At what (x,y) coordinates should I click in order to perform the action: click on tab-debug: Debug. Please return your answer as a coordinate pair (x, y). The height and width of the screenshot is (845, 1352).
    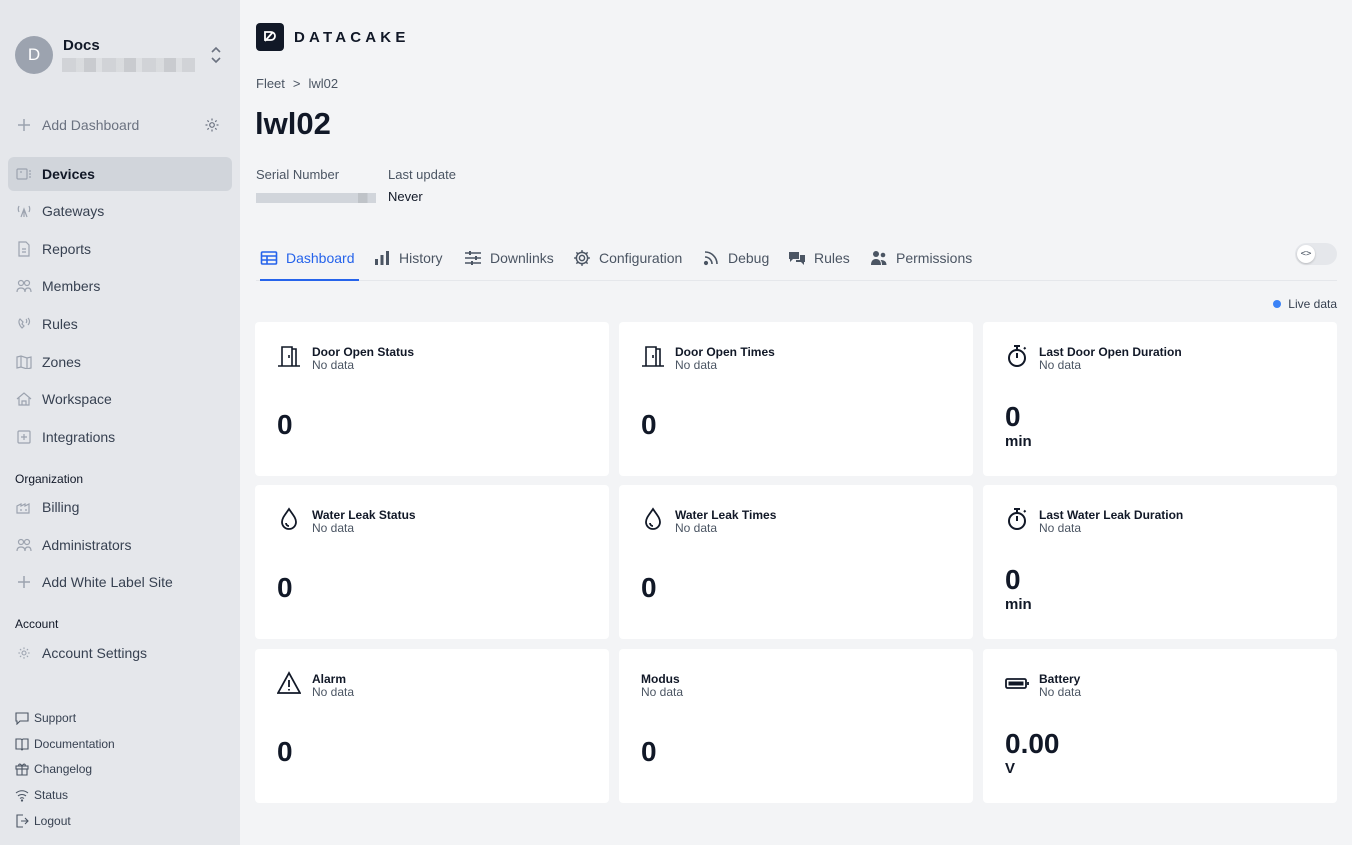
    Looking at the image, I should click on (735, 258).